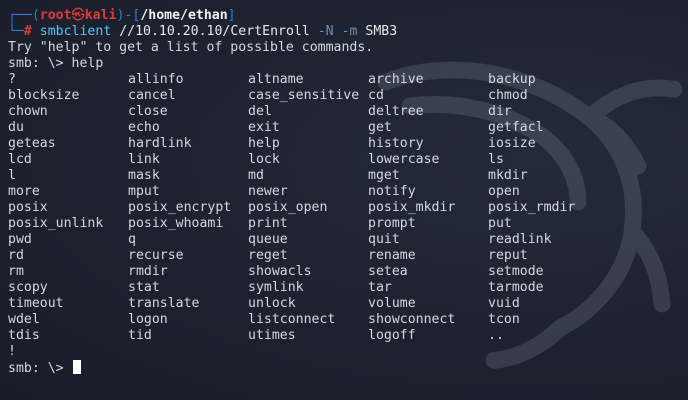 The image size is (688, 400). What do you see at coordinates (260, 111) in the screenshot?
I see `help-command-item: del` at bounding box center [260, 111].